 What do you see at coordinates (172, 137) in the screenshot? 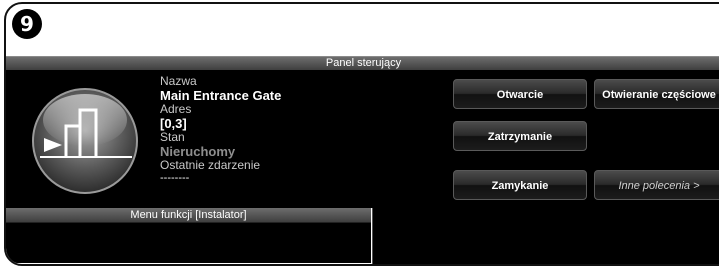
I see `status-label: Stan` at bounding box center [172, 137].